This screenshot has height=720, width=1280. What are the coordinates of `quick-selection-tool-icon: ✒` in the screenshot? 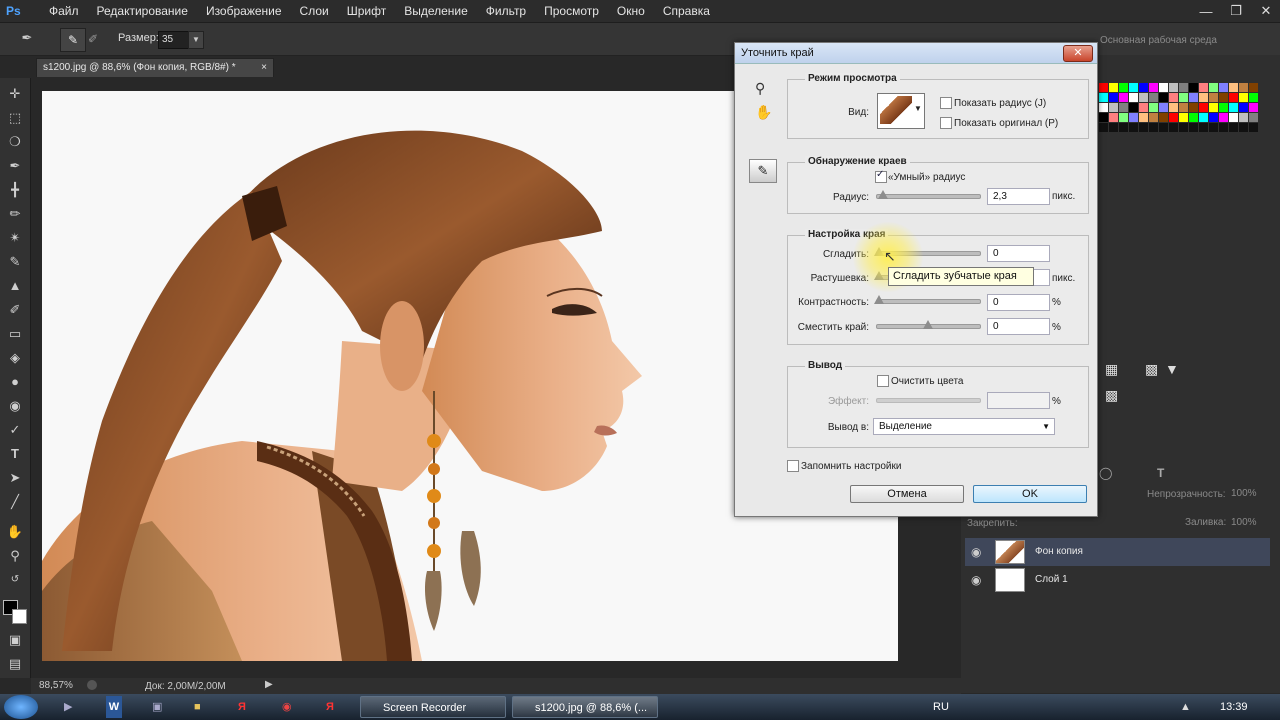 It's located at (15, 166).